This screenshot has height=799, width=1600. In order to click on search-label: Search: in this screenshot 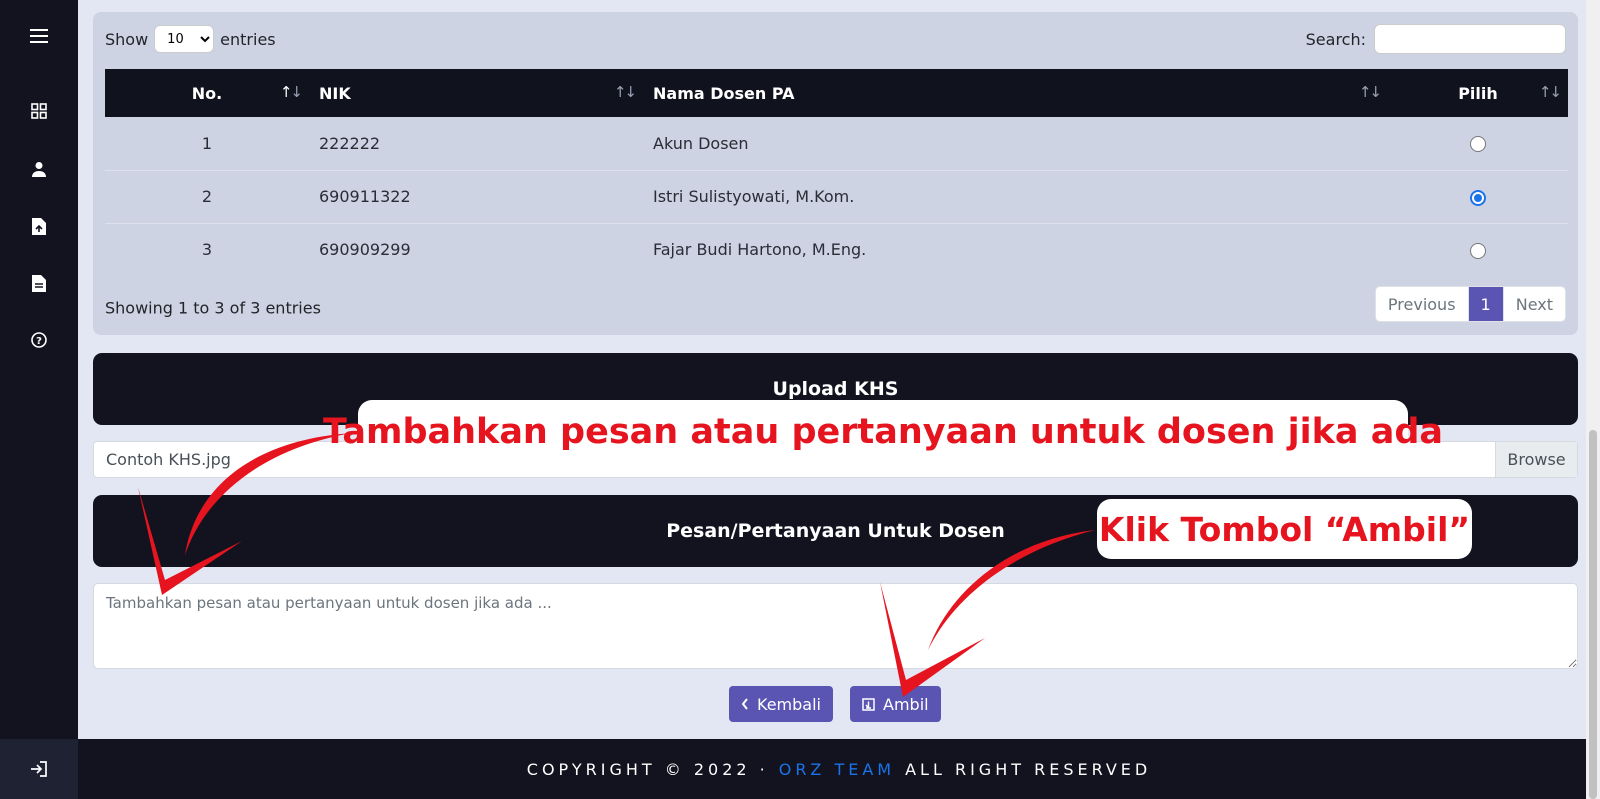, I will do `click(1335, 39)`.